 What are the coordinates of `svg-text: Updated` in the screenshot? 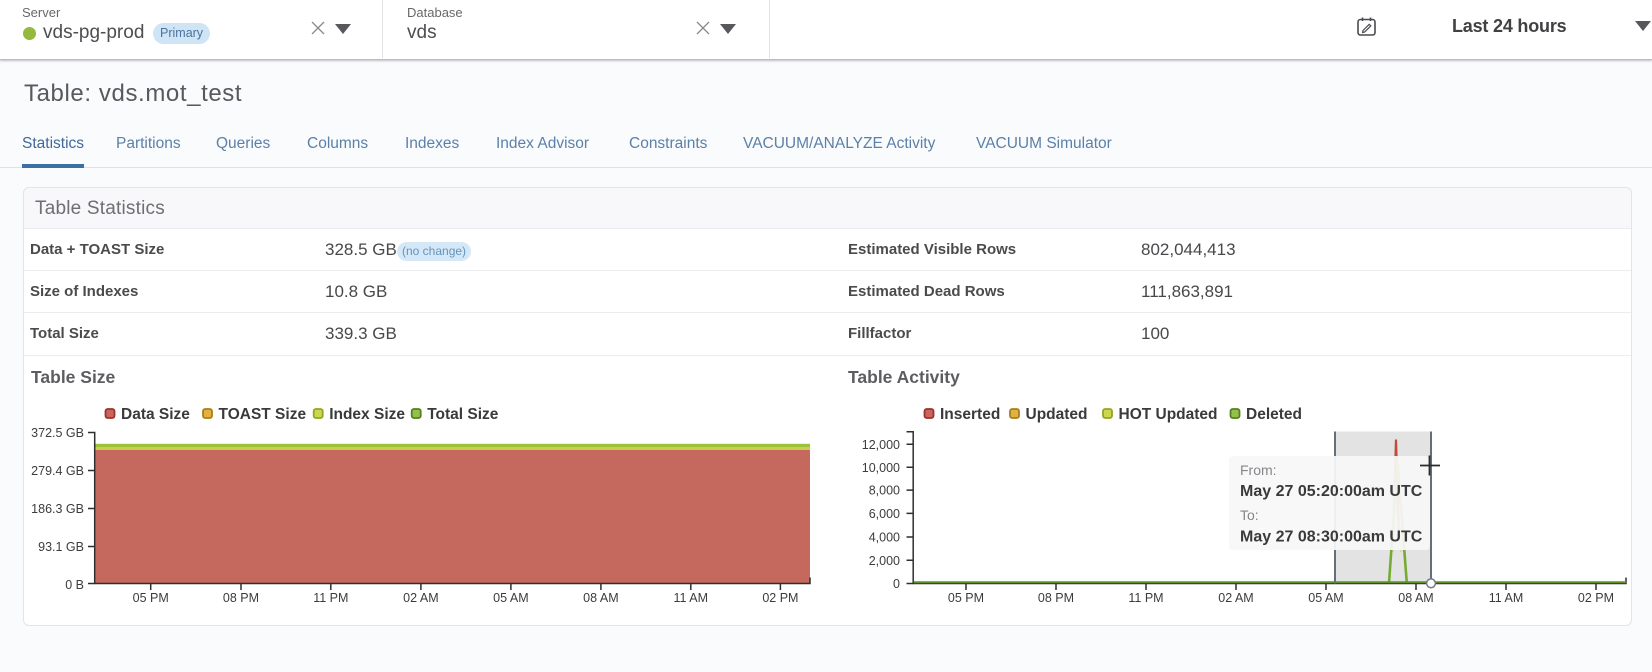 It's located at (1057, 414).